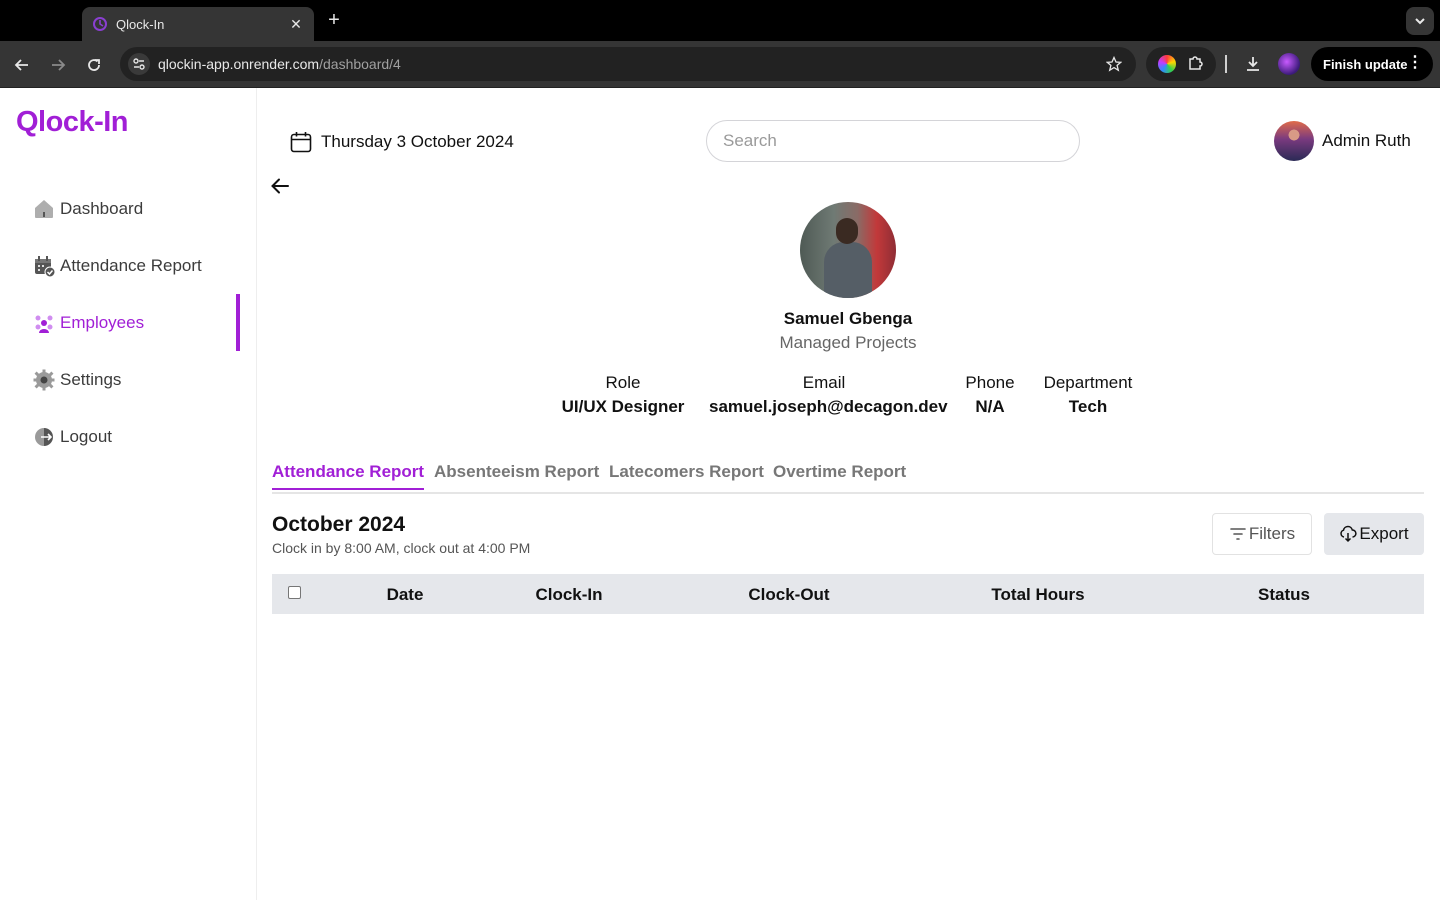 The width and height of the screenshot is (1440, 900). What do you see at coordinates (848, 318) in the screenshot?
I see `employee-name: Samuel Gbenga` at bounding box center [848, 318].